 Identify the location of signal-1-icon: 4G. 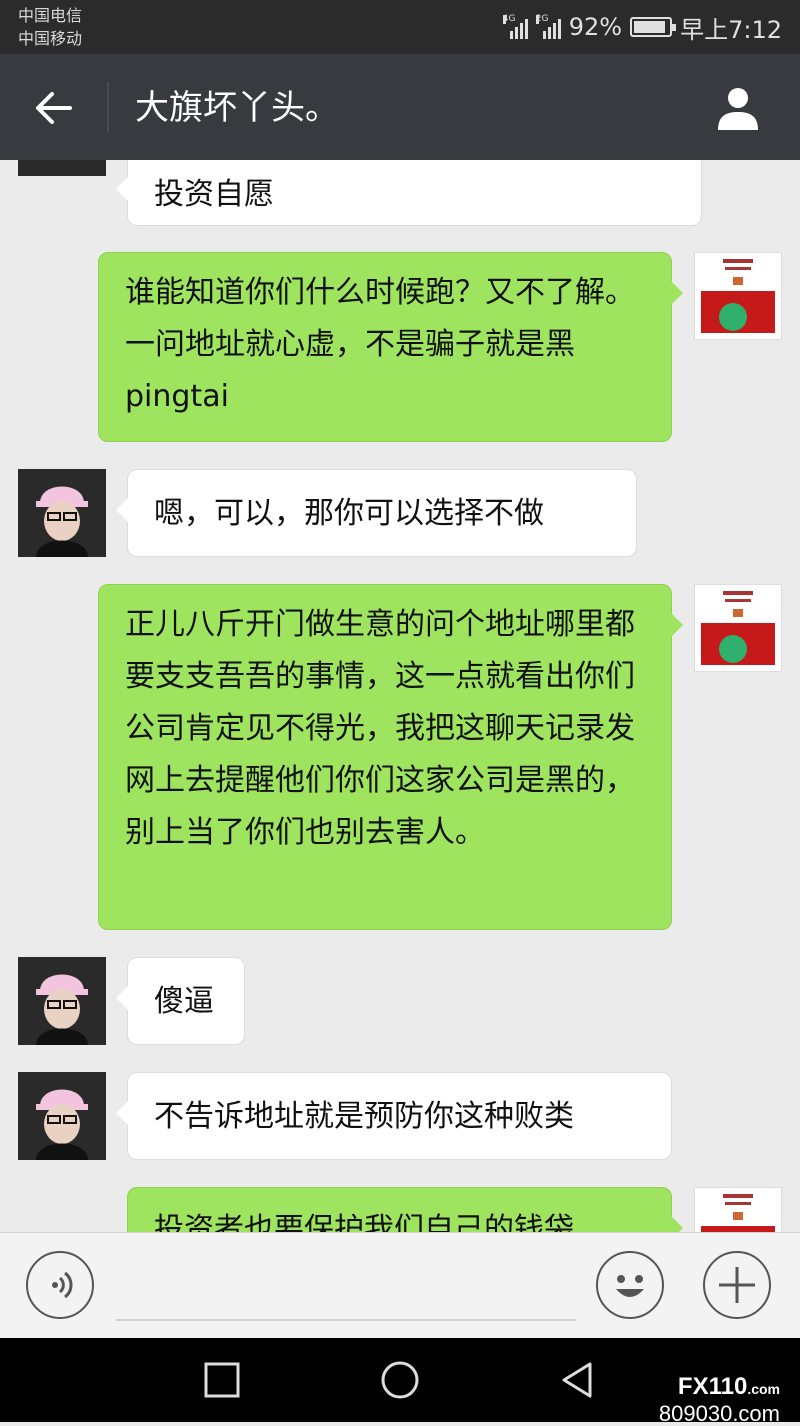
(515, 27).